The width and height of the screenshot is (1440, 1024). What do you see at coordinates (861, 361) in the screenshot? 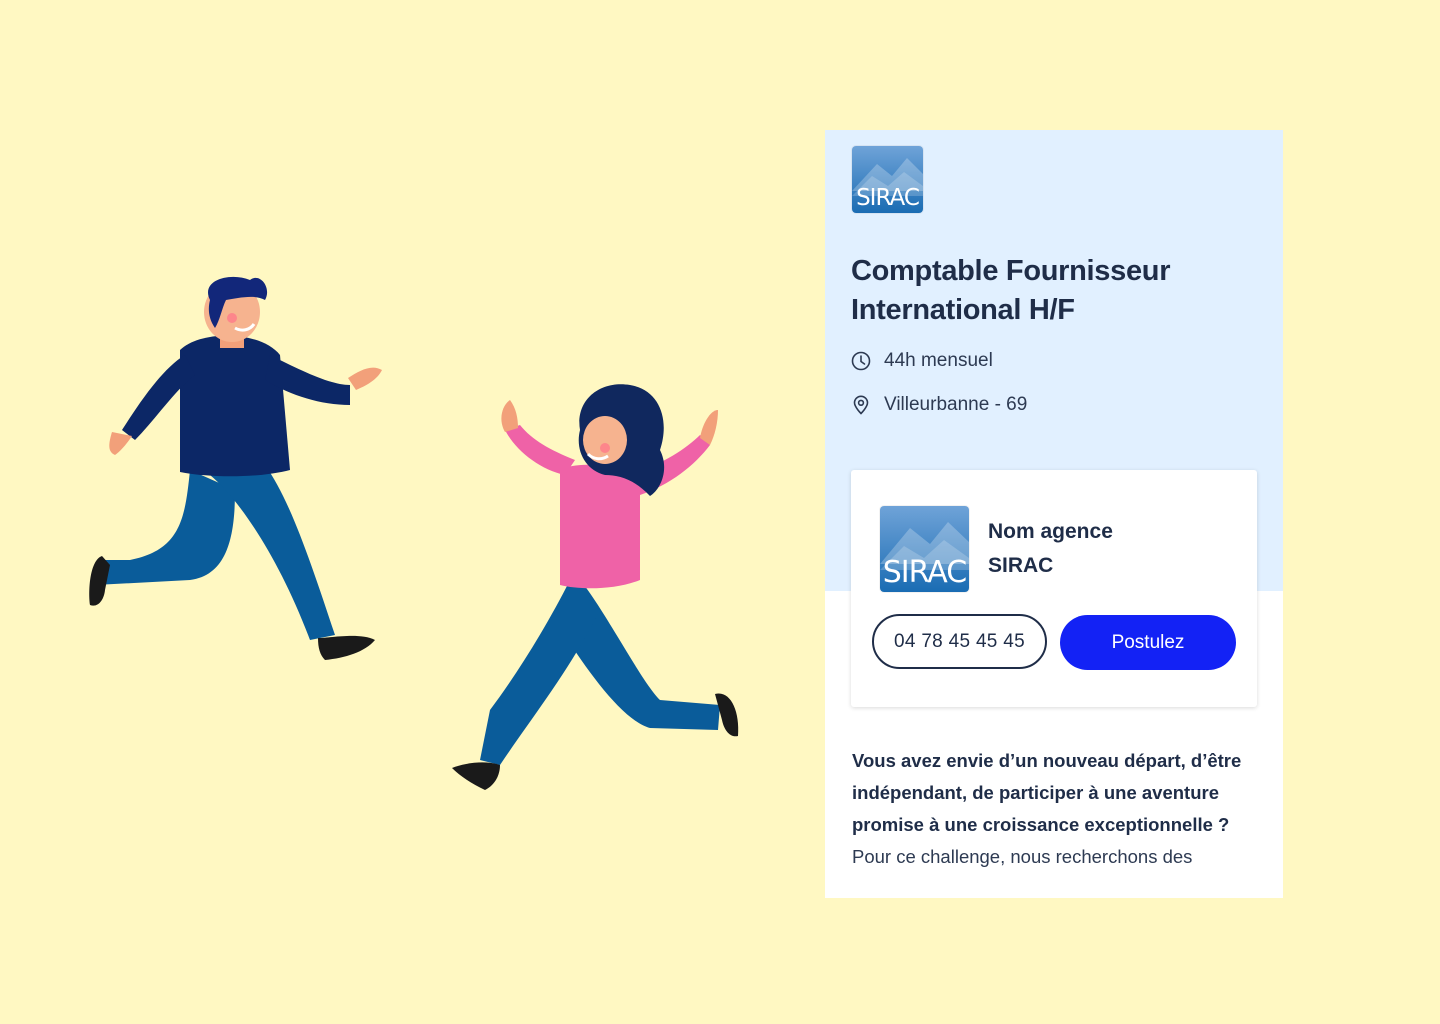
I see `clock-icon` at bounding box center [861, 361].